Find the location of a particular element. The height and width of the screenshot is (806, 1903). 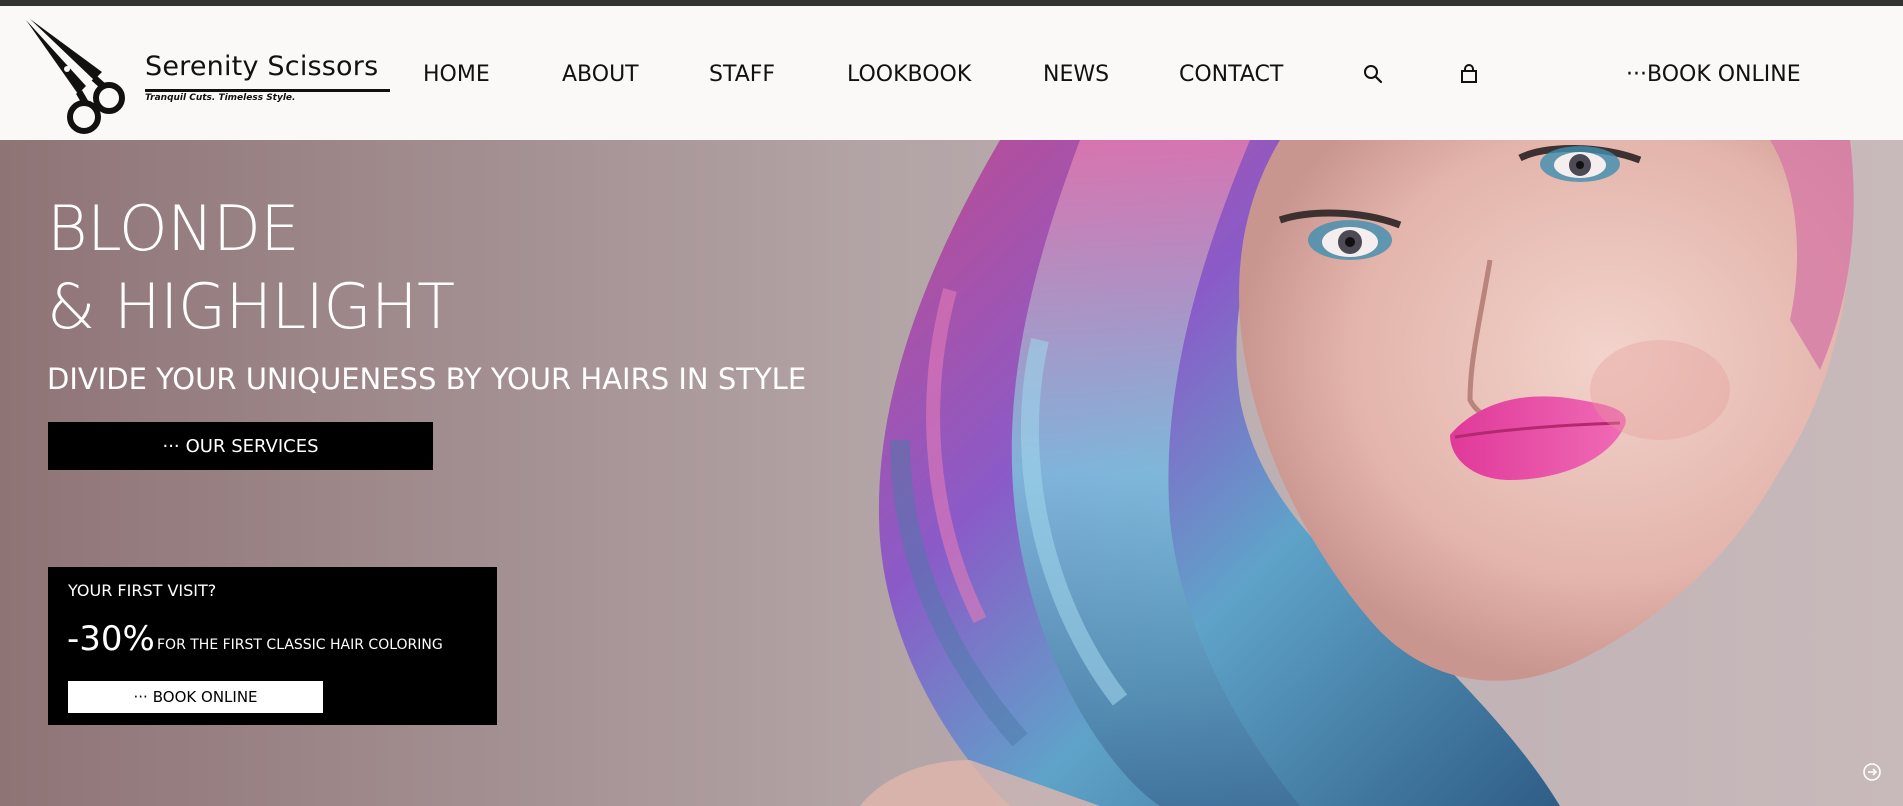

arrow-circle-right-icon is located at coordinates (1872, 772).